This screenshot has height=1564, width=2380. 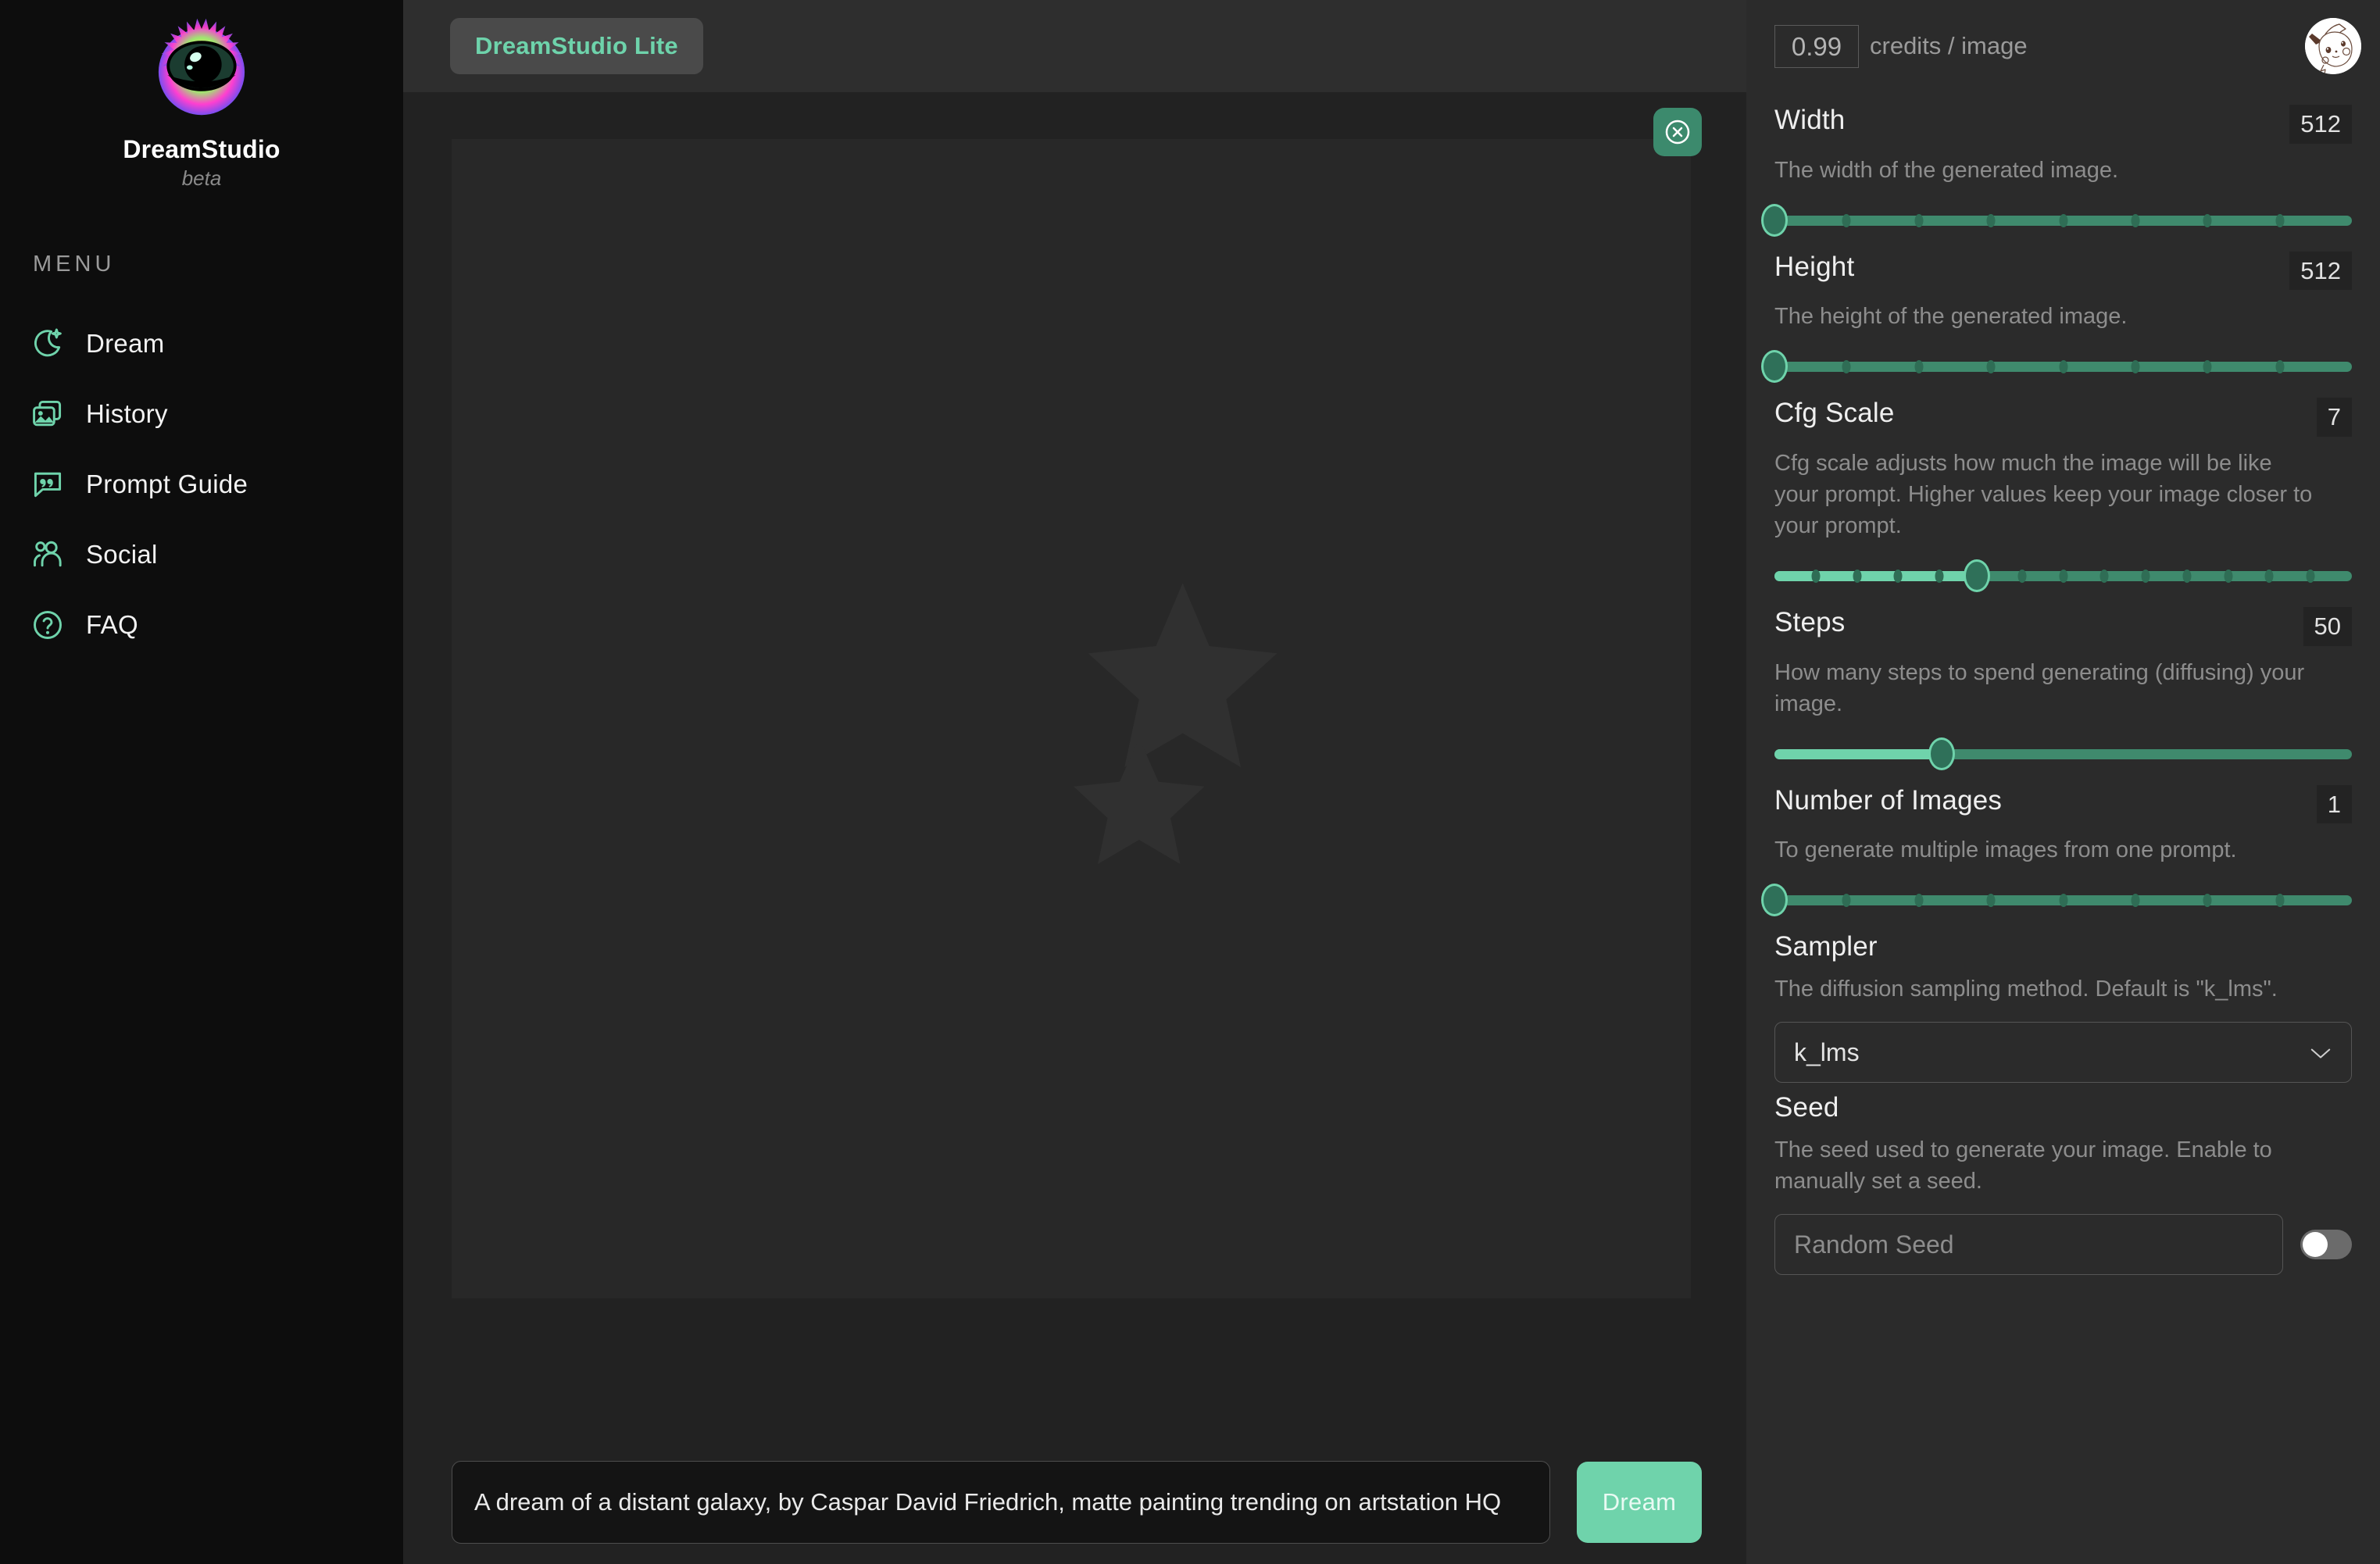 What do you see at coordinates (2320, 1052) in the screenshot?
I see `chevron-down-icon` at bounding box center [2320, 1052].